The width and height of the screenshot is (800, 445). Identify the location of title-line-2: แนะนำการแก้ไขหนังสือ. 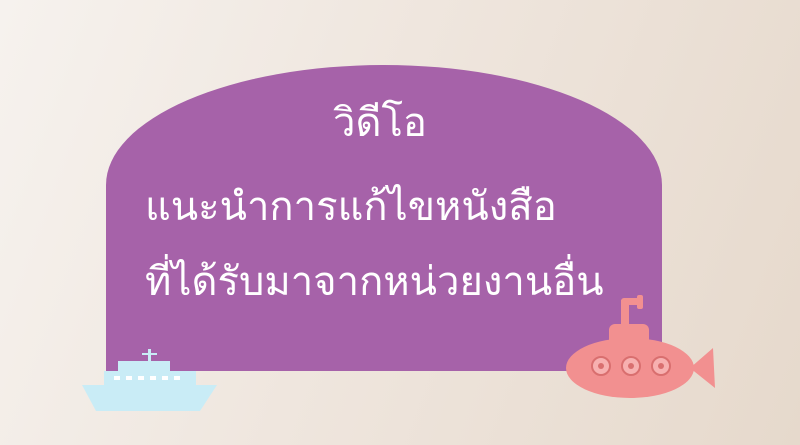
(351, 207).